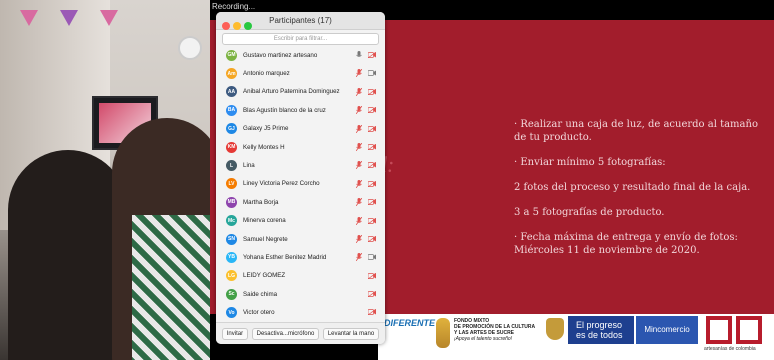 This screenshot has width=774, height=360. Describe the element at coordinates (590, 162) in the screenshot. I see `bullet-item: · Enviar mínimo 5 fotografías:` at that location.